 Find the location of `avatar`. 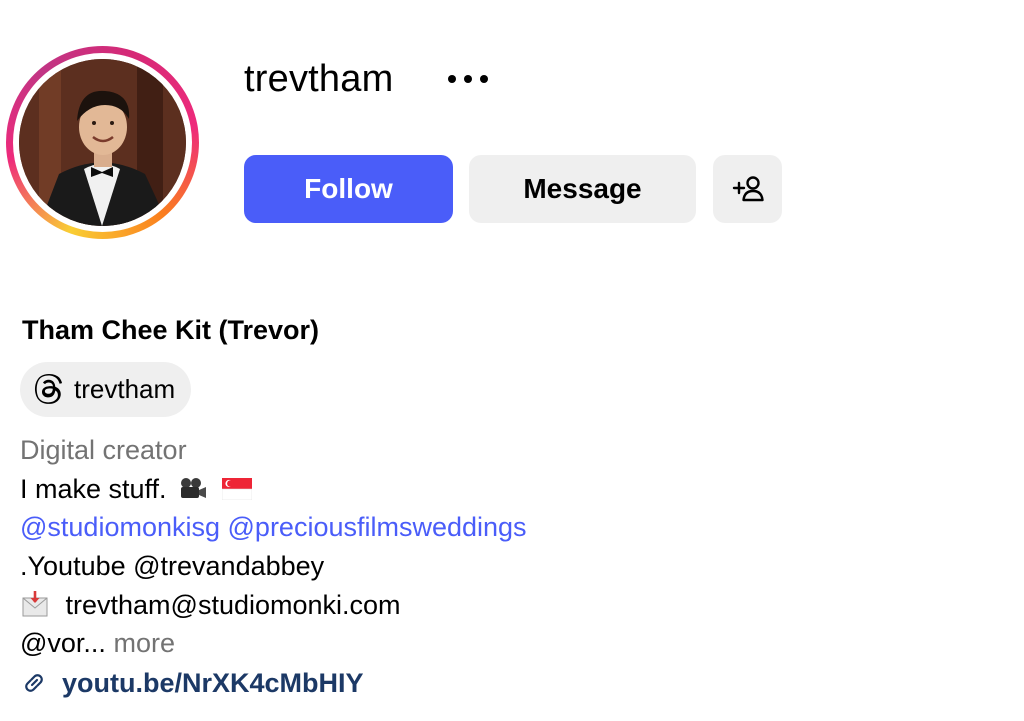

avatar is located at coordinates (102, 142).